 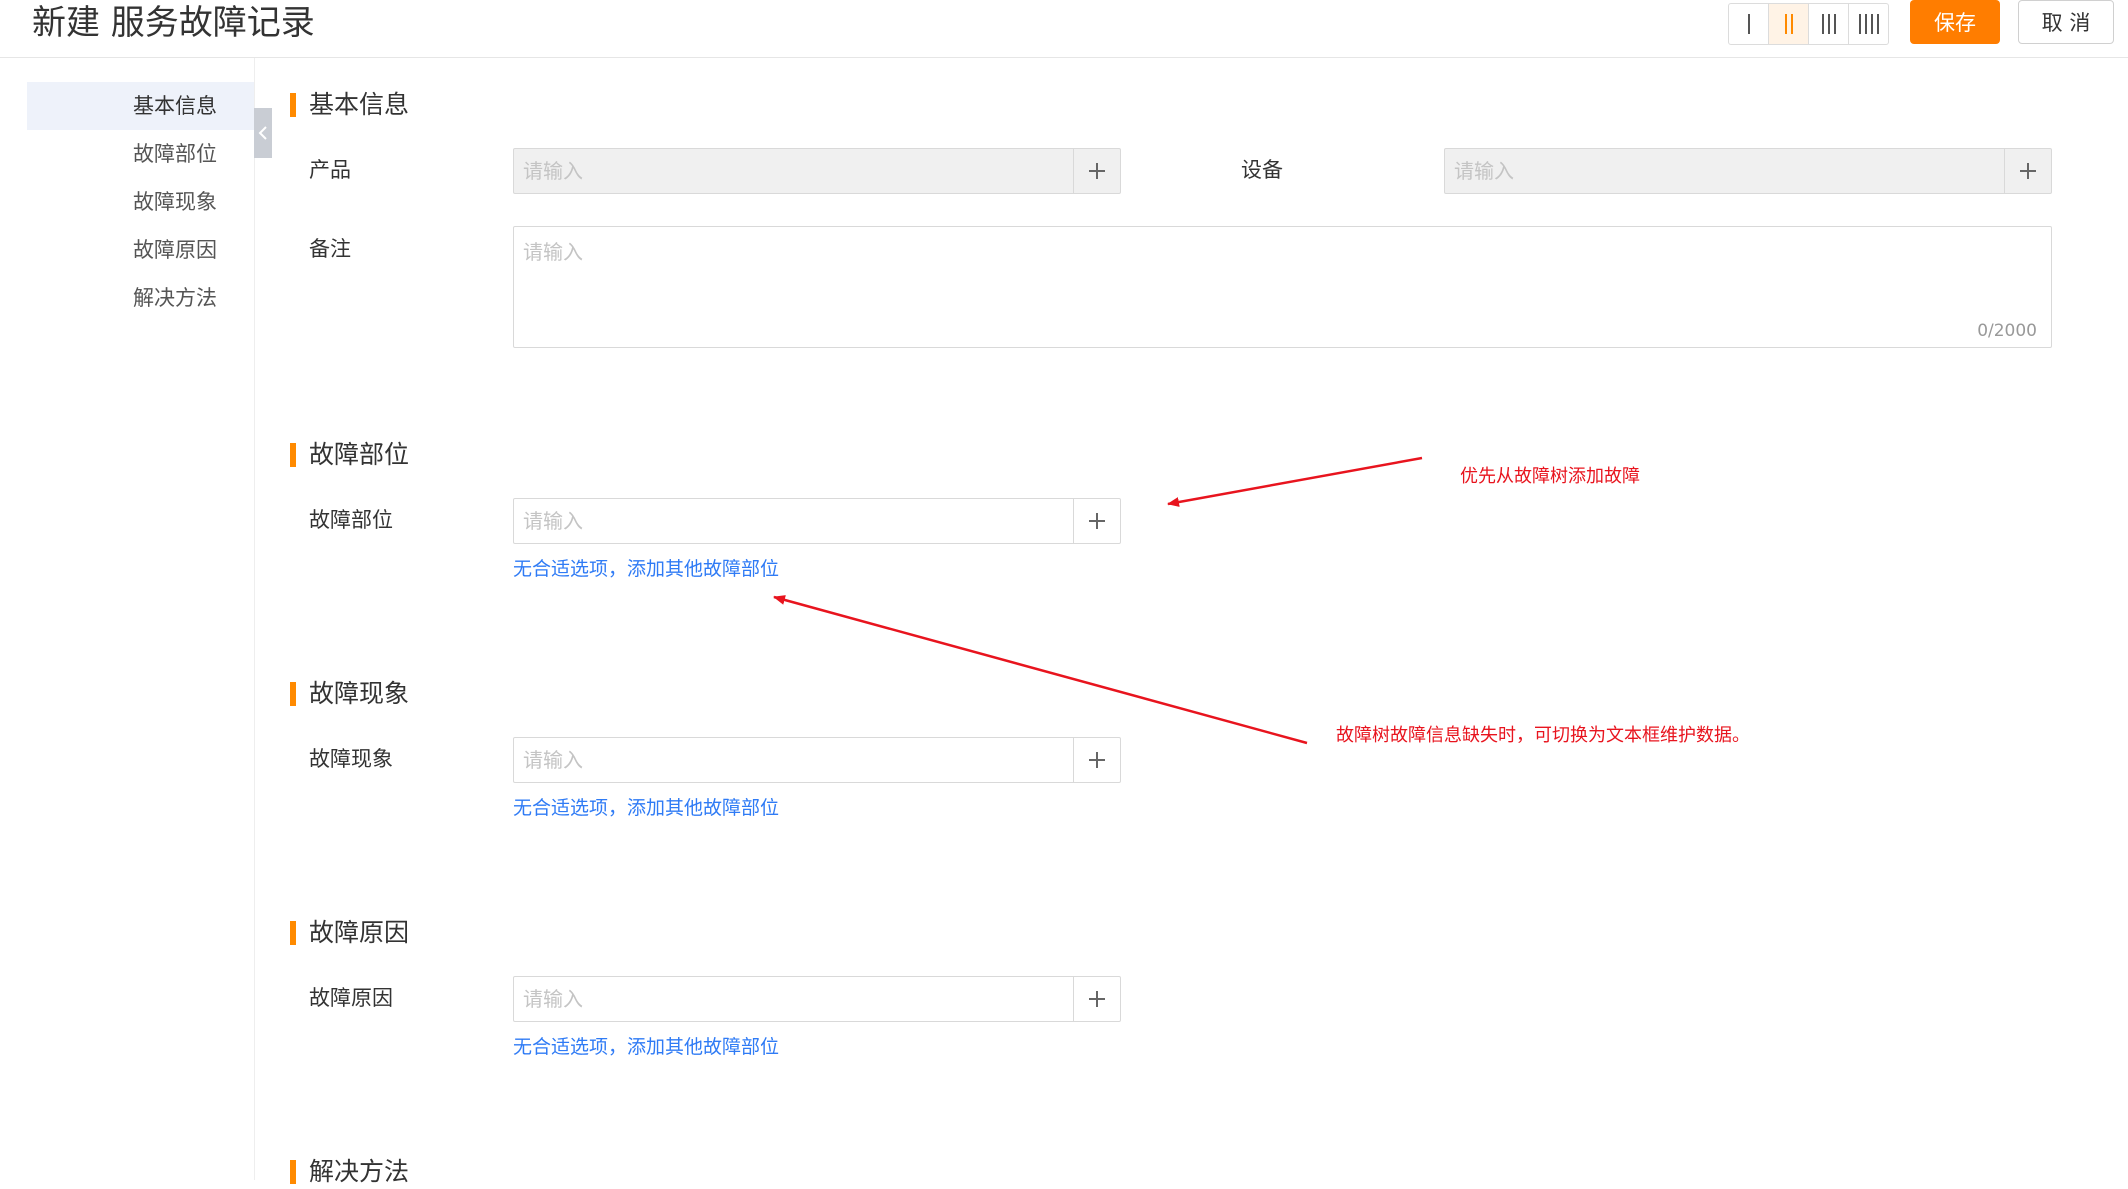 I want to click on sidebar-item-fault-phenomenon: 故障现象, so click(x=140, y=202).